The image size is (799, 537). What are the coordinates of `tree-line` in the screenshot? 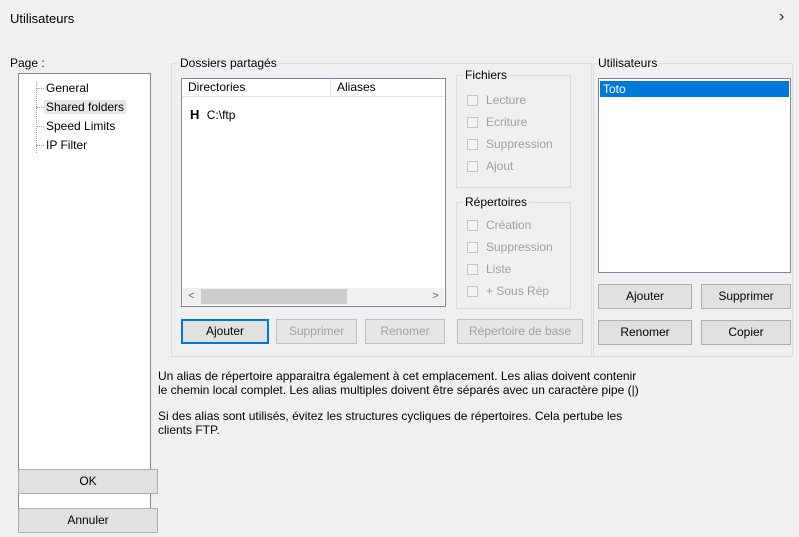 It's located at (36, 117).